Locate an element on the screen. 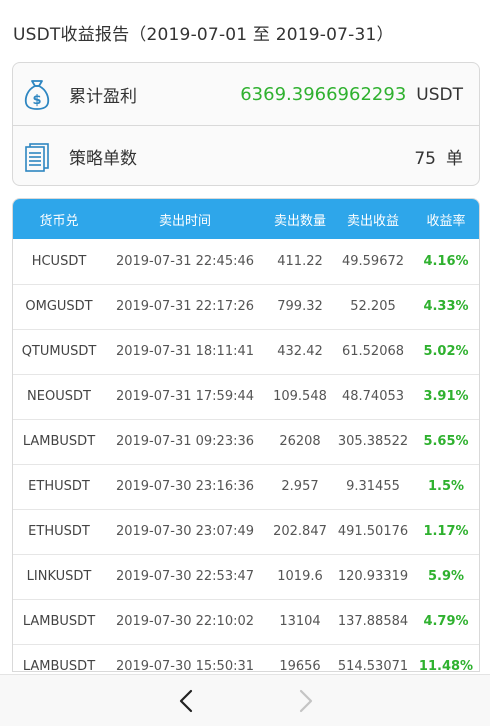 This screenshot has width=490, height=726. profit-amount: 6369.3966962293 is located at coordinates (323, 94).